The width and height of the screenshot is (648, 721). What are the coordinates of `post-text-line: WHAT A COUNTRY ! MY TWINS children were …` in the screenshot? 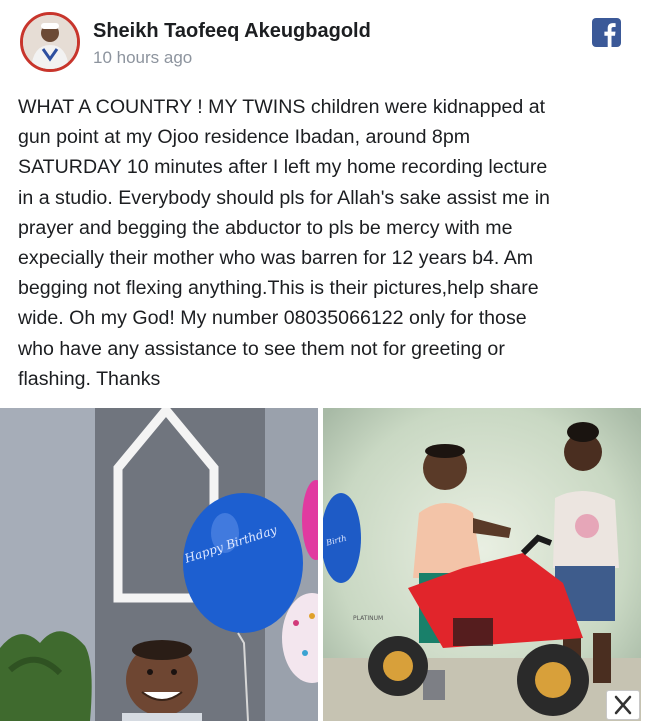 It's located at (282, 107).